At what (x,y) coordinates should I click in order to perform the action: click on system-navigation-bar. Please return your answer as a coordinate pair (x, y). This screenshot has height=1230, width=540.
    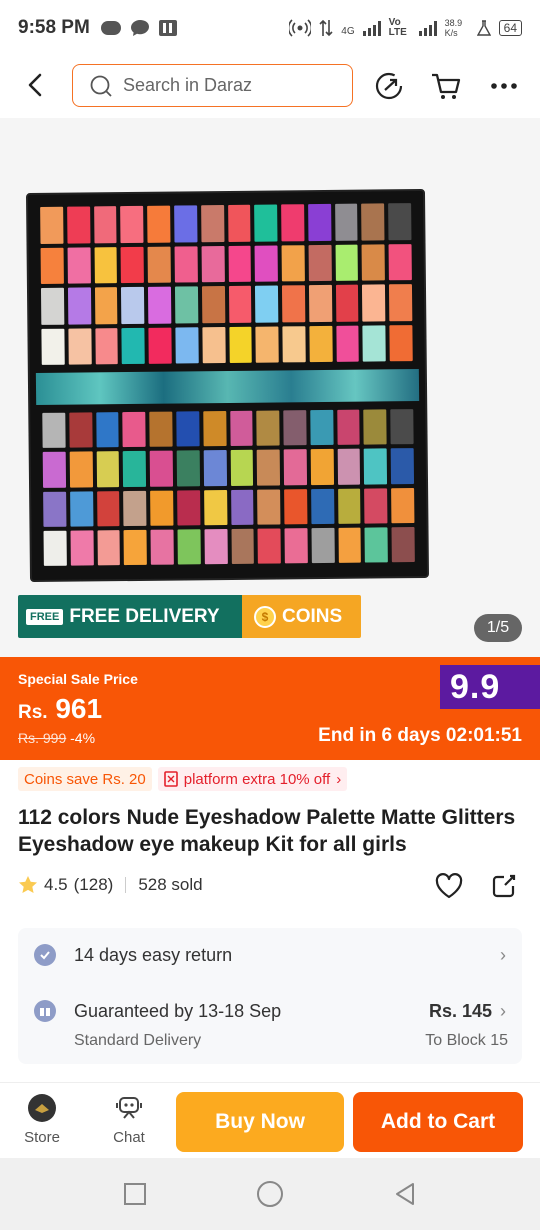
    Looking at the image, I should click on (270, 1194).